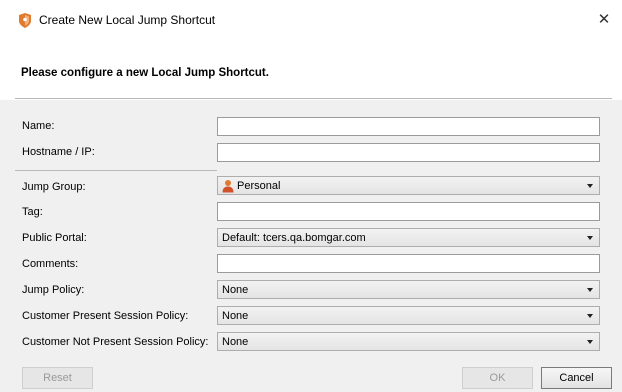 Image resolution: width=622 pixels, height=392 pixels. Describe the element at coordinates (235, 316) in the screenshot. I see `customer-present-policy-value: None` at that location.